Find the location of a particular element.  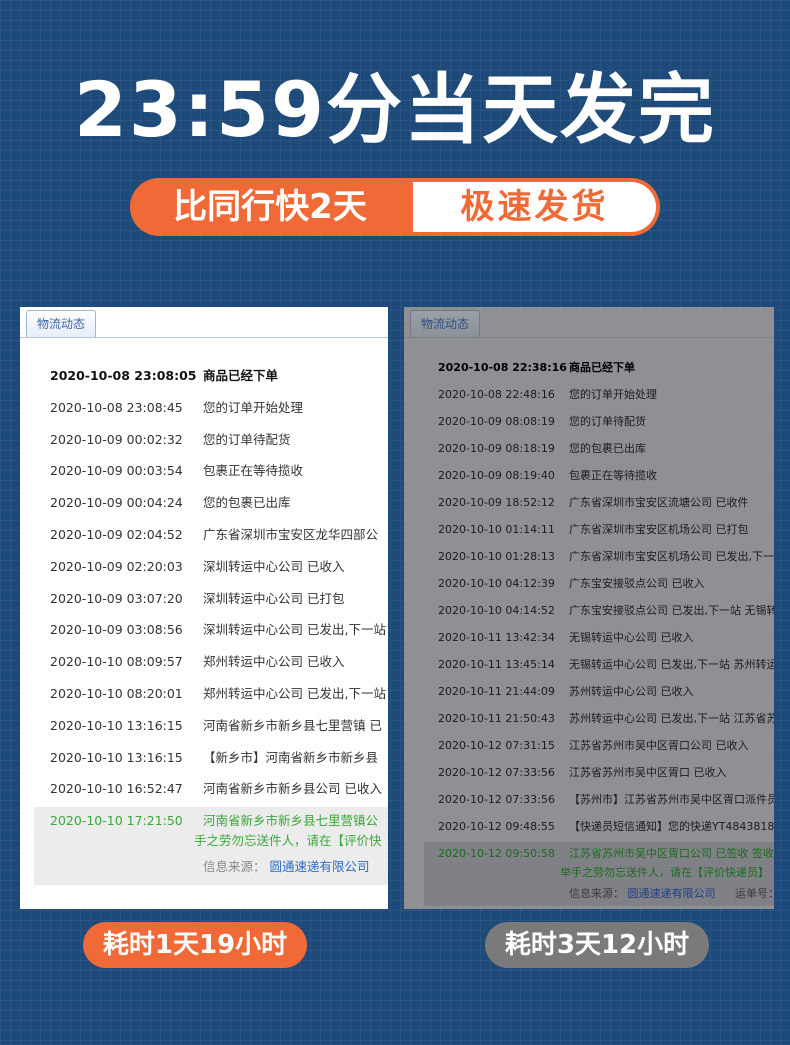

row-status: 深圳转运中心公司 已发出,下一站 is located at coordinates (294, 630).